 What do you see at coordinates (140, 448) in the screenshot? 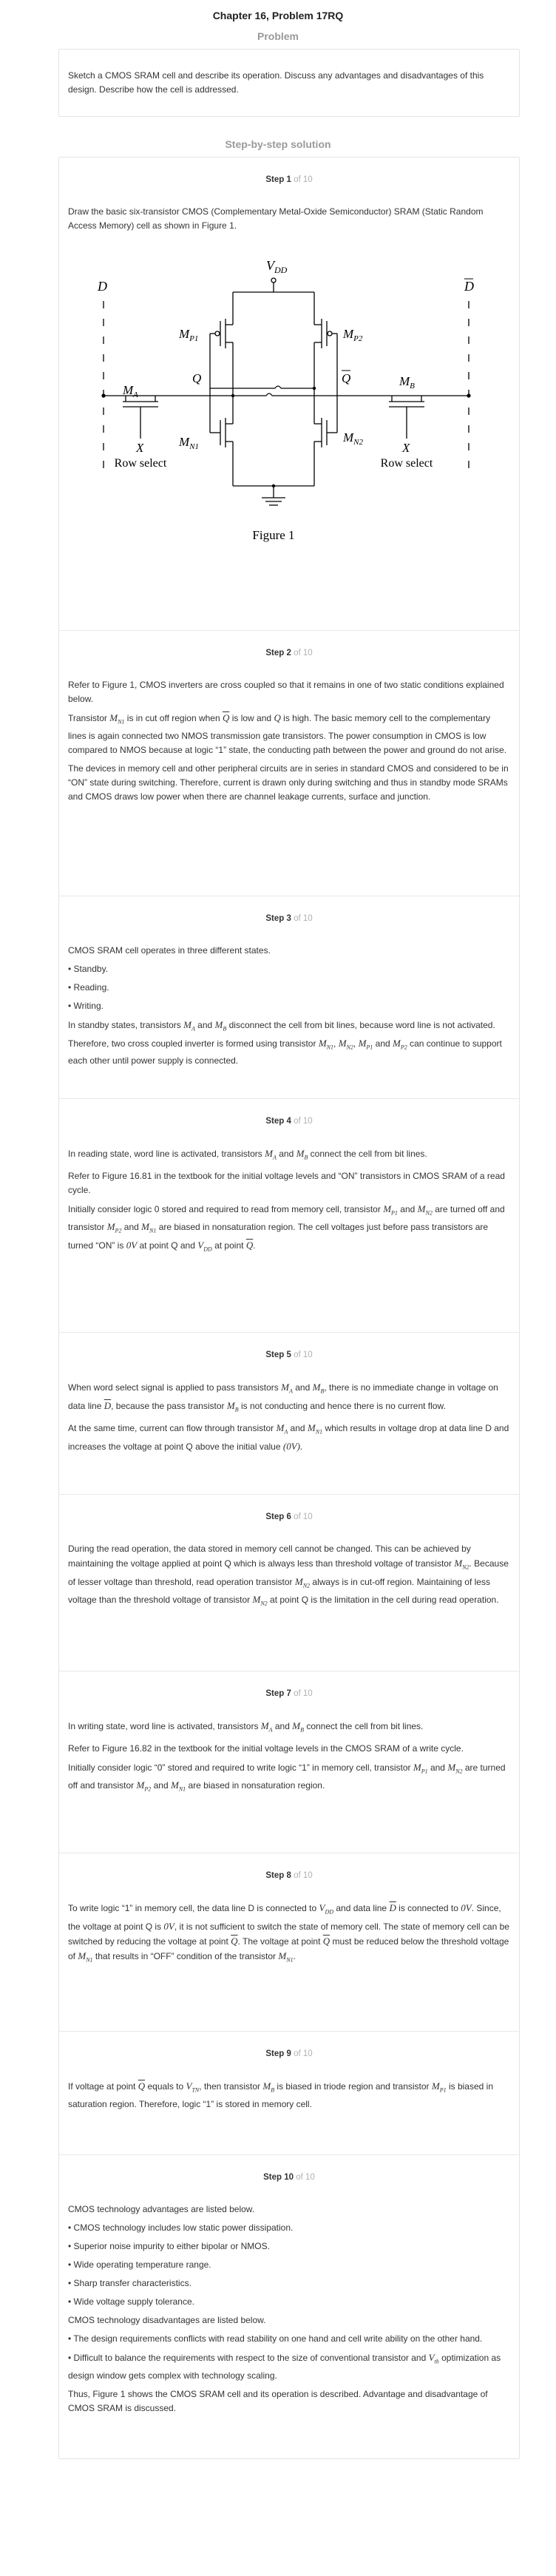
I see `x-label-a: X` at bounding box center [140, 448].